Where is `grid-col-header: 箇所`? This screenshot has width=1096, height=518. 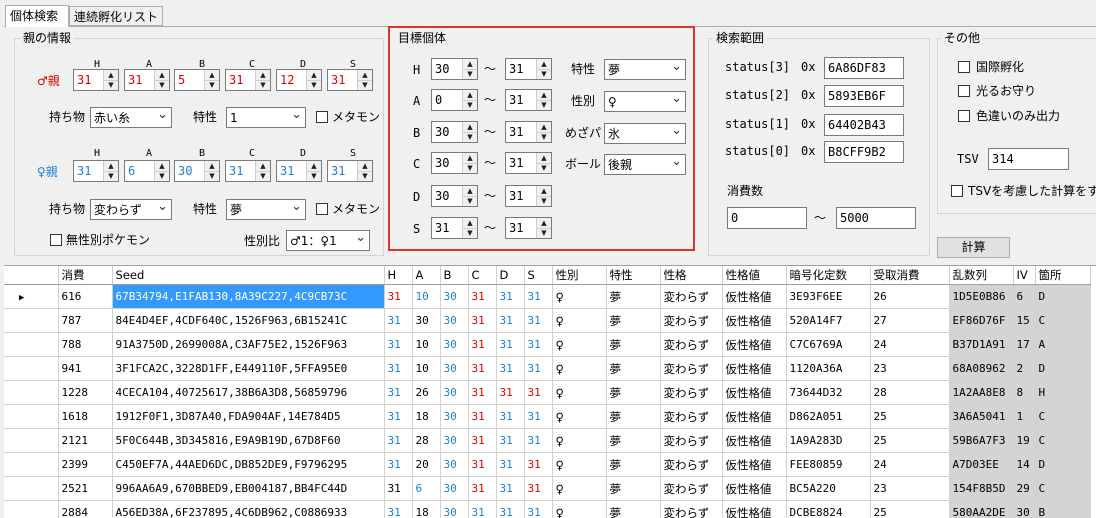 grid-col-header: 箇所 is located at coordinates (1062, 275).